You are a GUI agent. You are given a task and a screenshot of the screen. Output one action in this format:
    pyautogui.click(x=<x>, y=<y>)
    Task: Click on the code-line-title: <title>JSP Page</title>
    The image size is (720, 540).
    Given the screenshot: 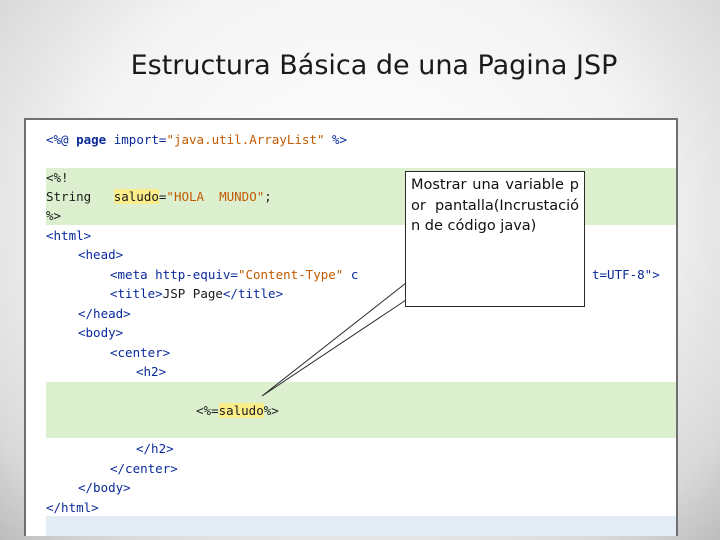 What is the action you would take?
    pyautogui.click(x=197, y=293)
    